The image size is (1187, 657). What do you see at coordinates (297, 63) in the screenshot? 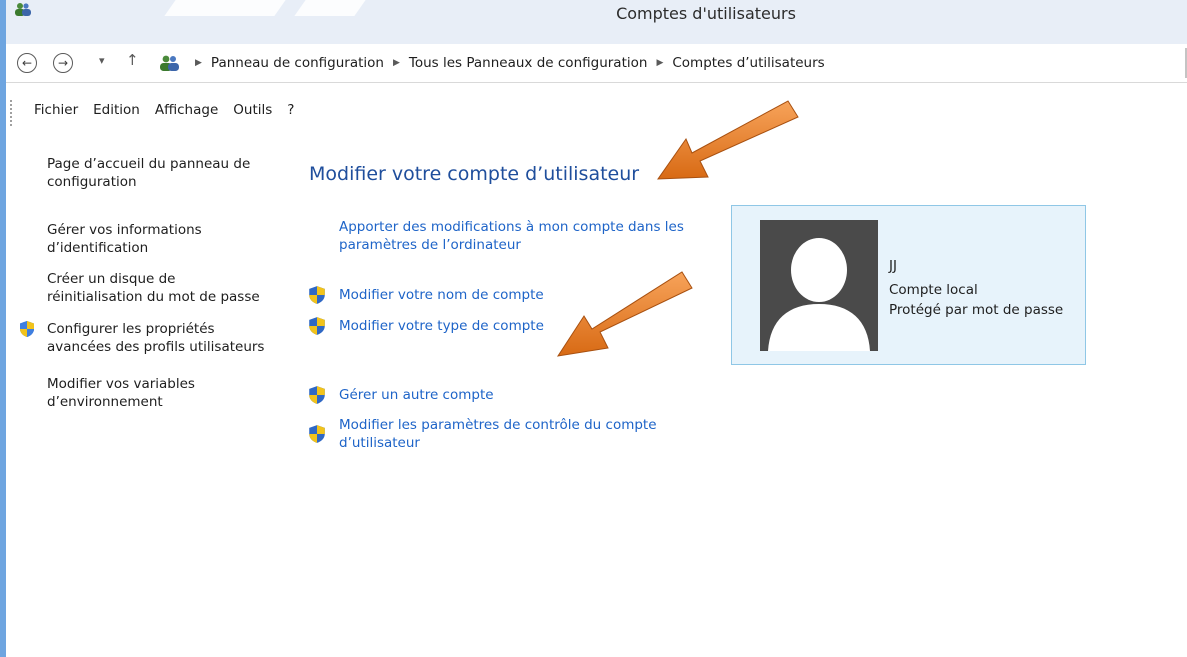
I see `breadcrumb-control-panel: Panneau de configuration` at bounding box center [297, 63].